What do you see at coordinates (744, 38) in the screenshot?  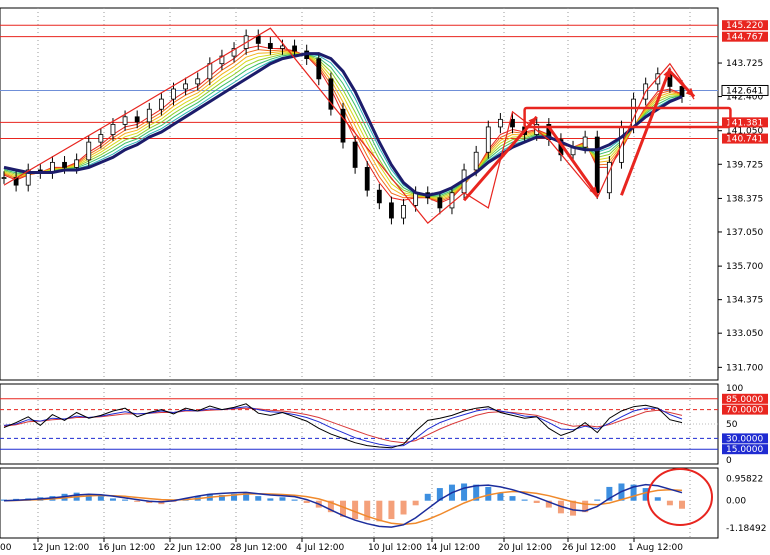 I see `hline-label-1: 144.767` at bounding box center [744, 38].